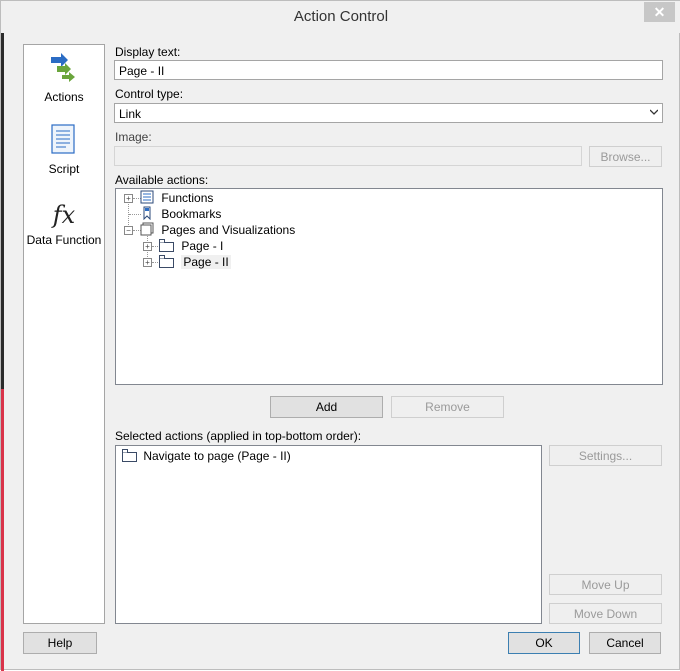  I want to click on dialog-title: Action Control, so click(341, 16).